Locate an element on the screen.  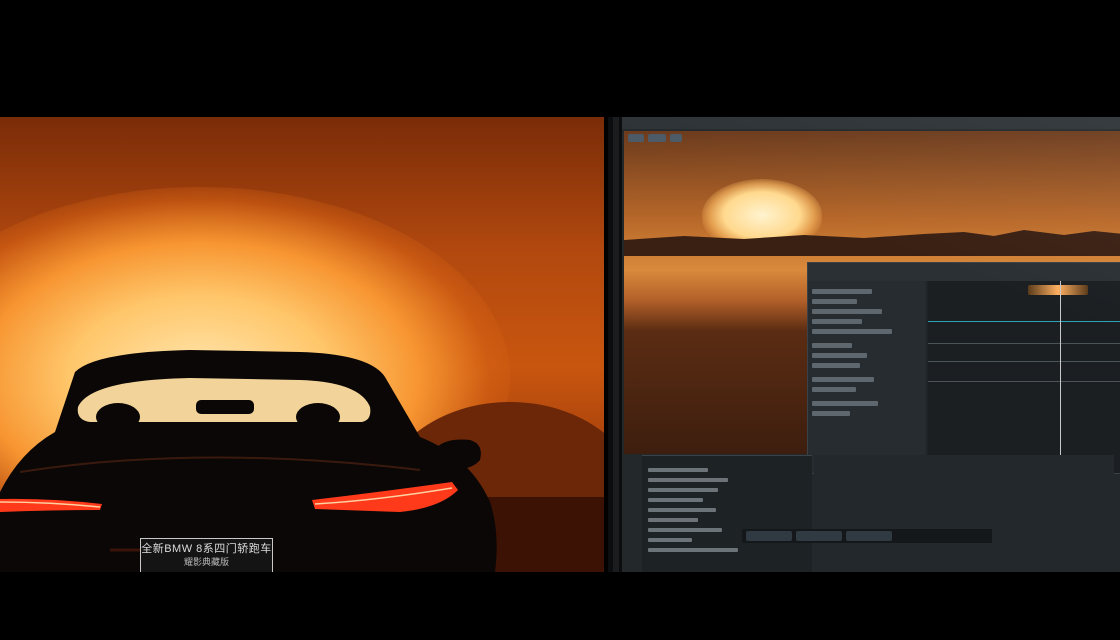
sequencer-window is located at coordinates (963, 368).